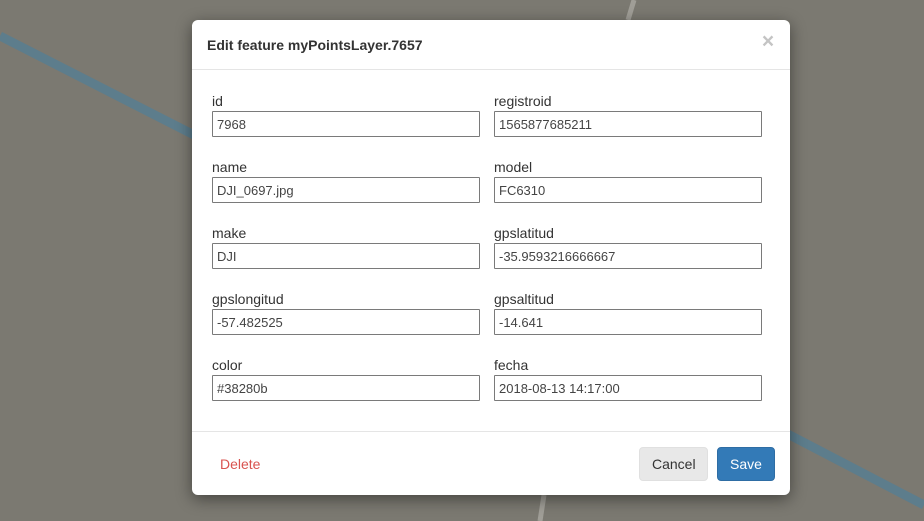  What do you see at coordinates (542, 507) in the screenshot?
I see `map-road-light-bottom` at bounding box center [542, 507].